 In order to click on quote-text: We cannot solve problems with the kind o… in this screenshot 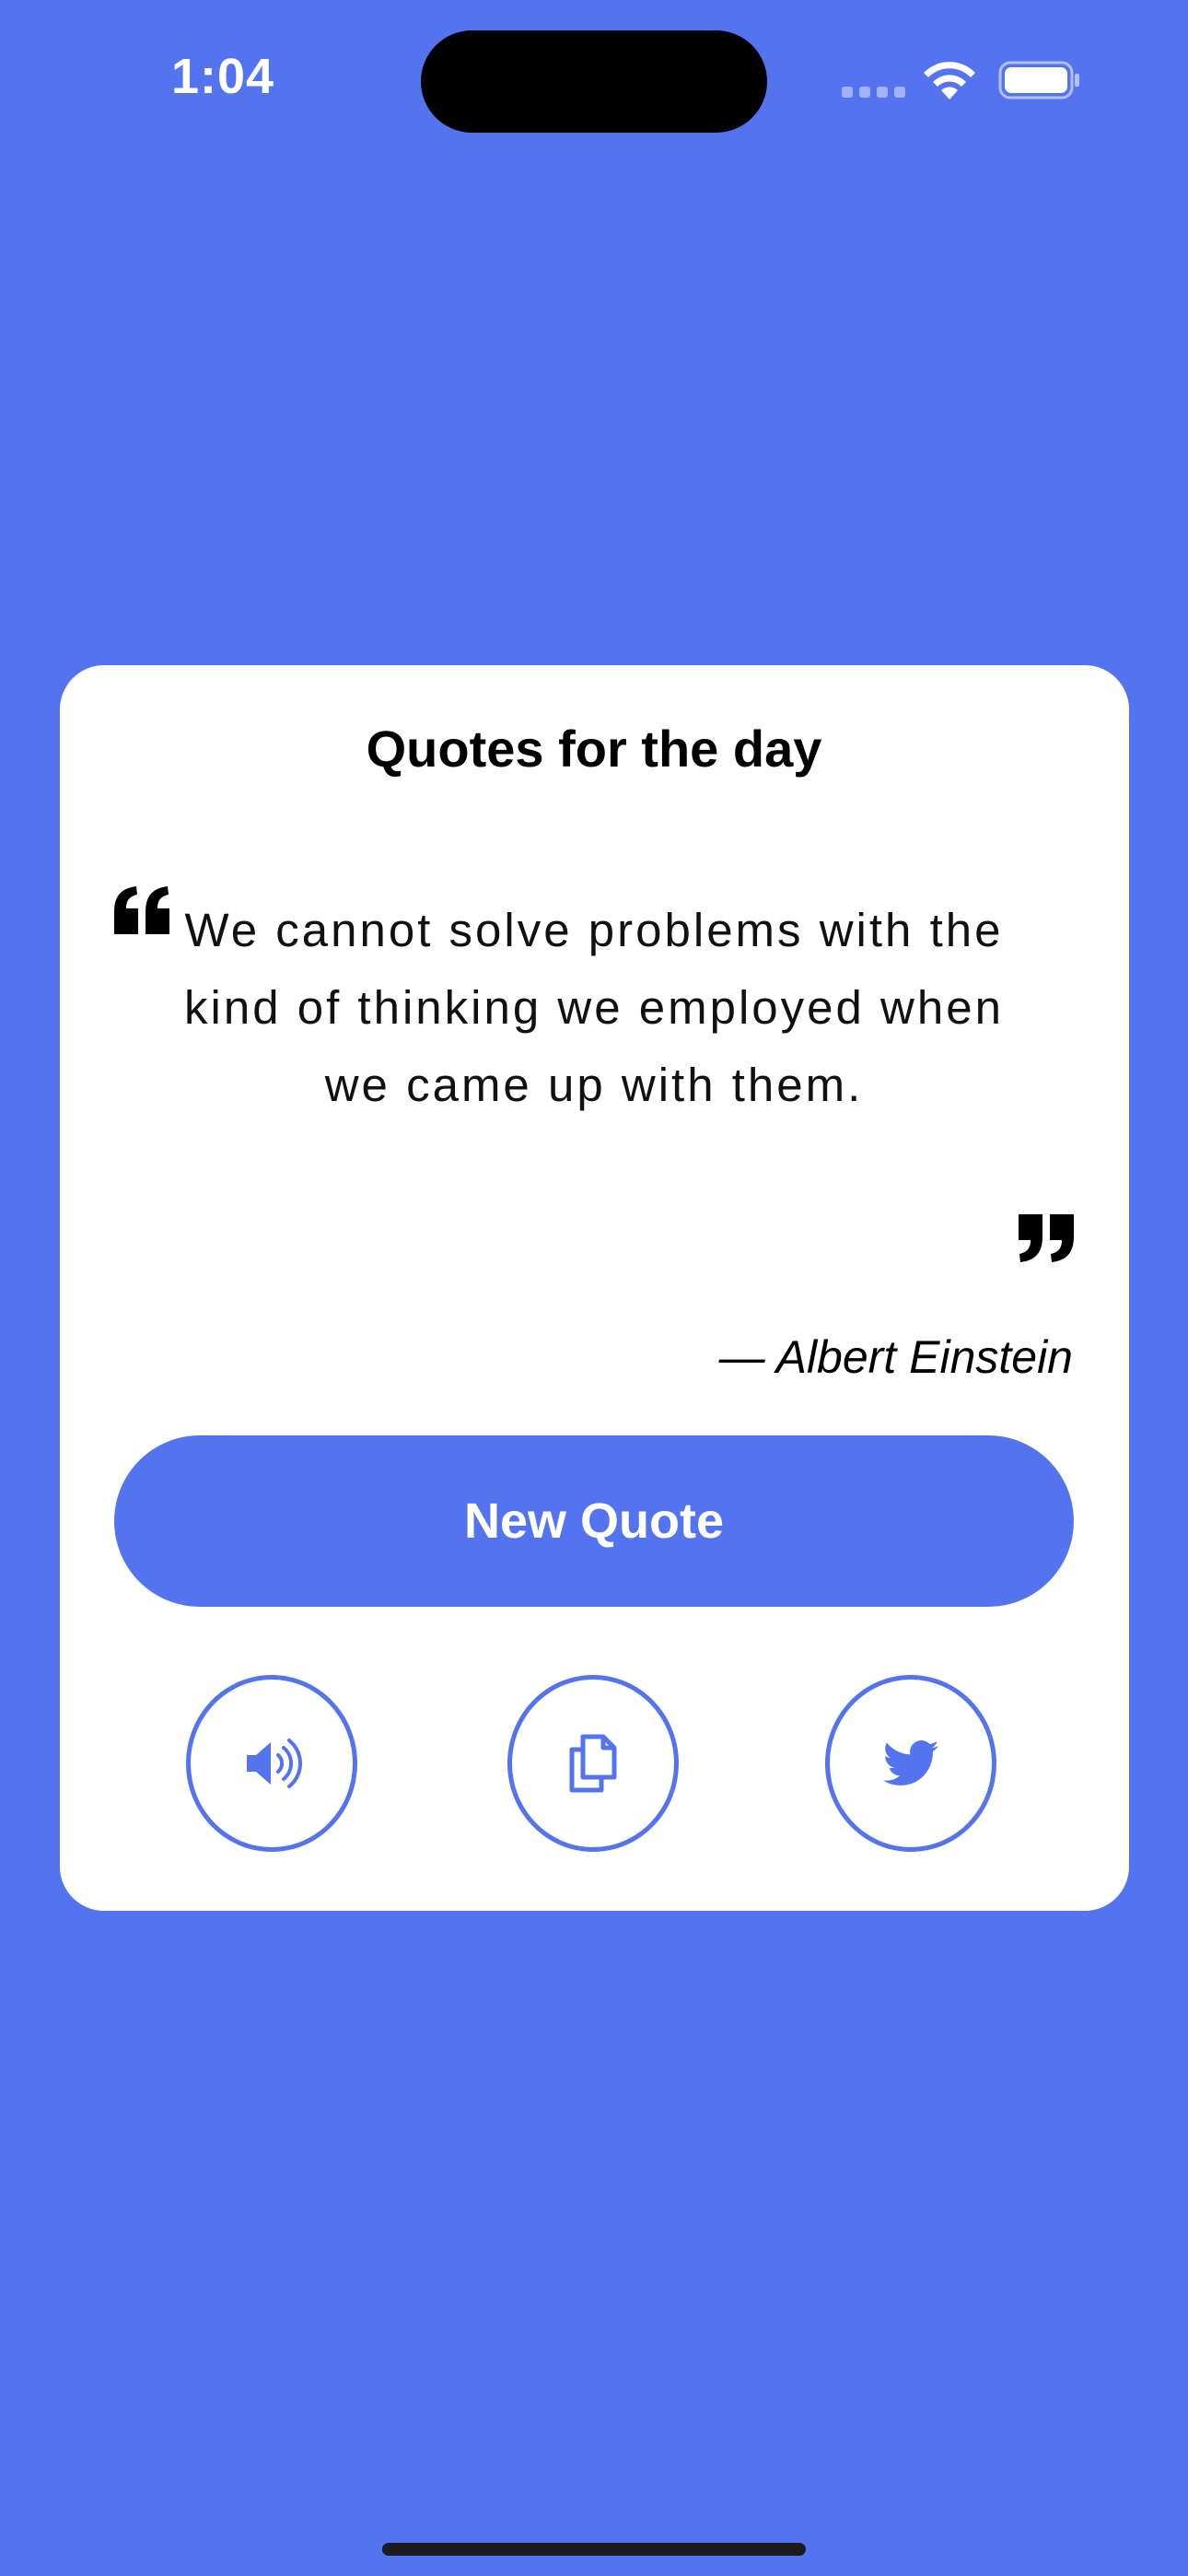, I will do `click(594, 1008)`.